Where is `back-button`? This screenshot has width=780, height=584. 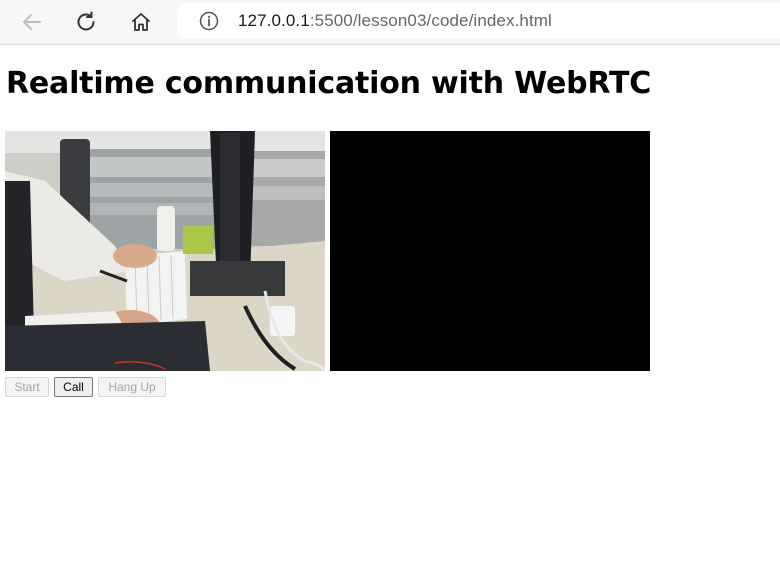
back-button is located at coordinates (32, 22).